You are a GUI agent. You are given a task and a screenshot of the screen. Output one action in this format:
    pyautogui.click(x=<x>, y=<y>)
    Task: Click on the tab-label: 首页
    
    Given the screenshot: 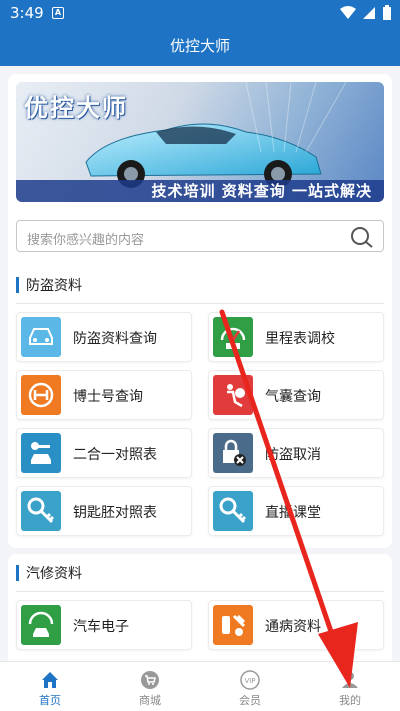 What is the action you would take?
    pyautogui.click(x=50, y=700)
    